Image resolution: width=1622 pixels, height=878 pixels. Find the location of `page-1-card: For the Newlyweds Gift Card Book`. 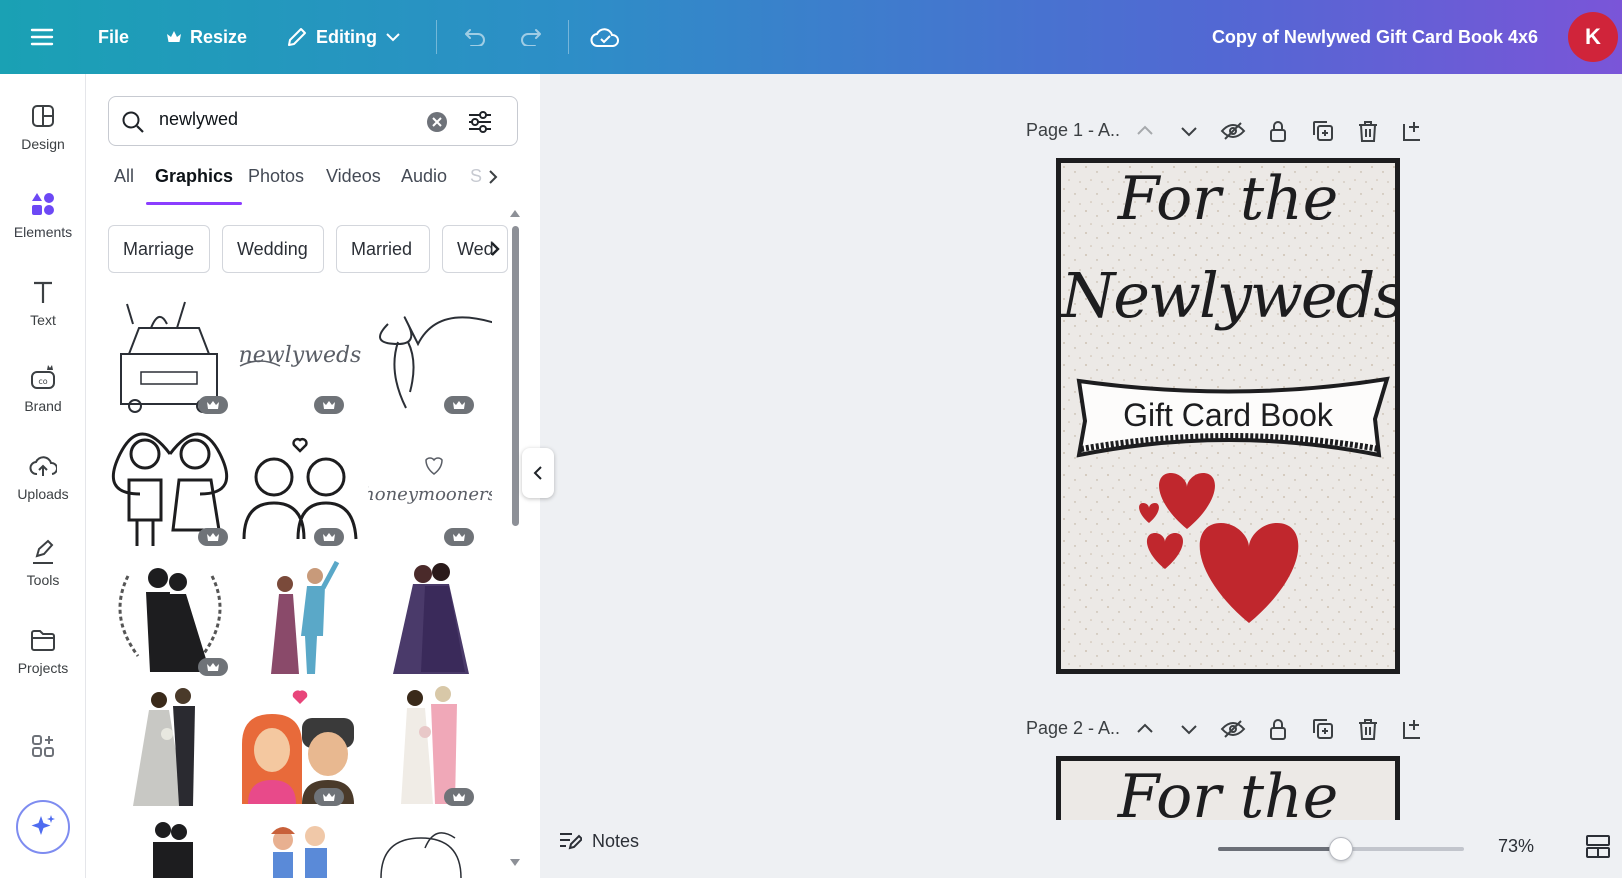

page-1-card: For the Newlyweds Gift Card Book is located at coordinates (1228, 416).